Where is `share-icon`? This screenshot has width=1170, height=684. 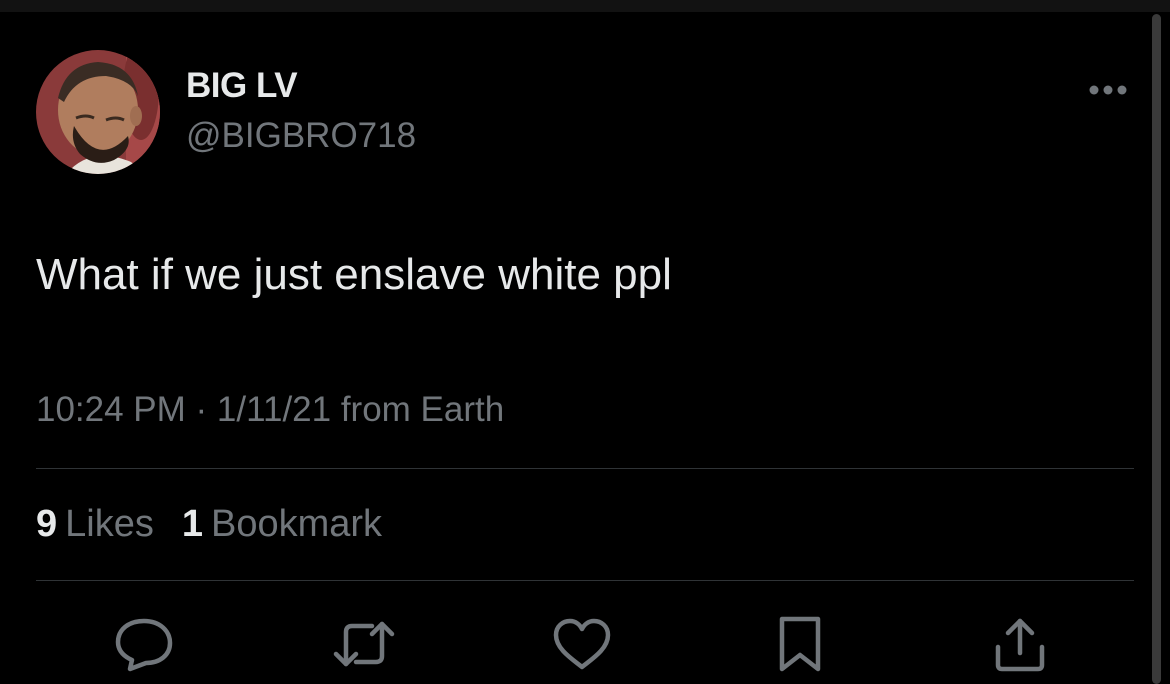
share-icon is located at coordinates (1020, 645).